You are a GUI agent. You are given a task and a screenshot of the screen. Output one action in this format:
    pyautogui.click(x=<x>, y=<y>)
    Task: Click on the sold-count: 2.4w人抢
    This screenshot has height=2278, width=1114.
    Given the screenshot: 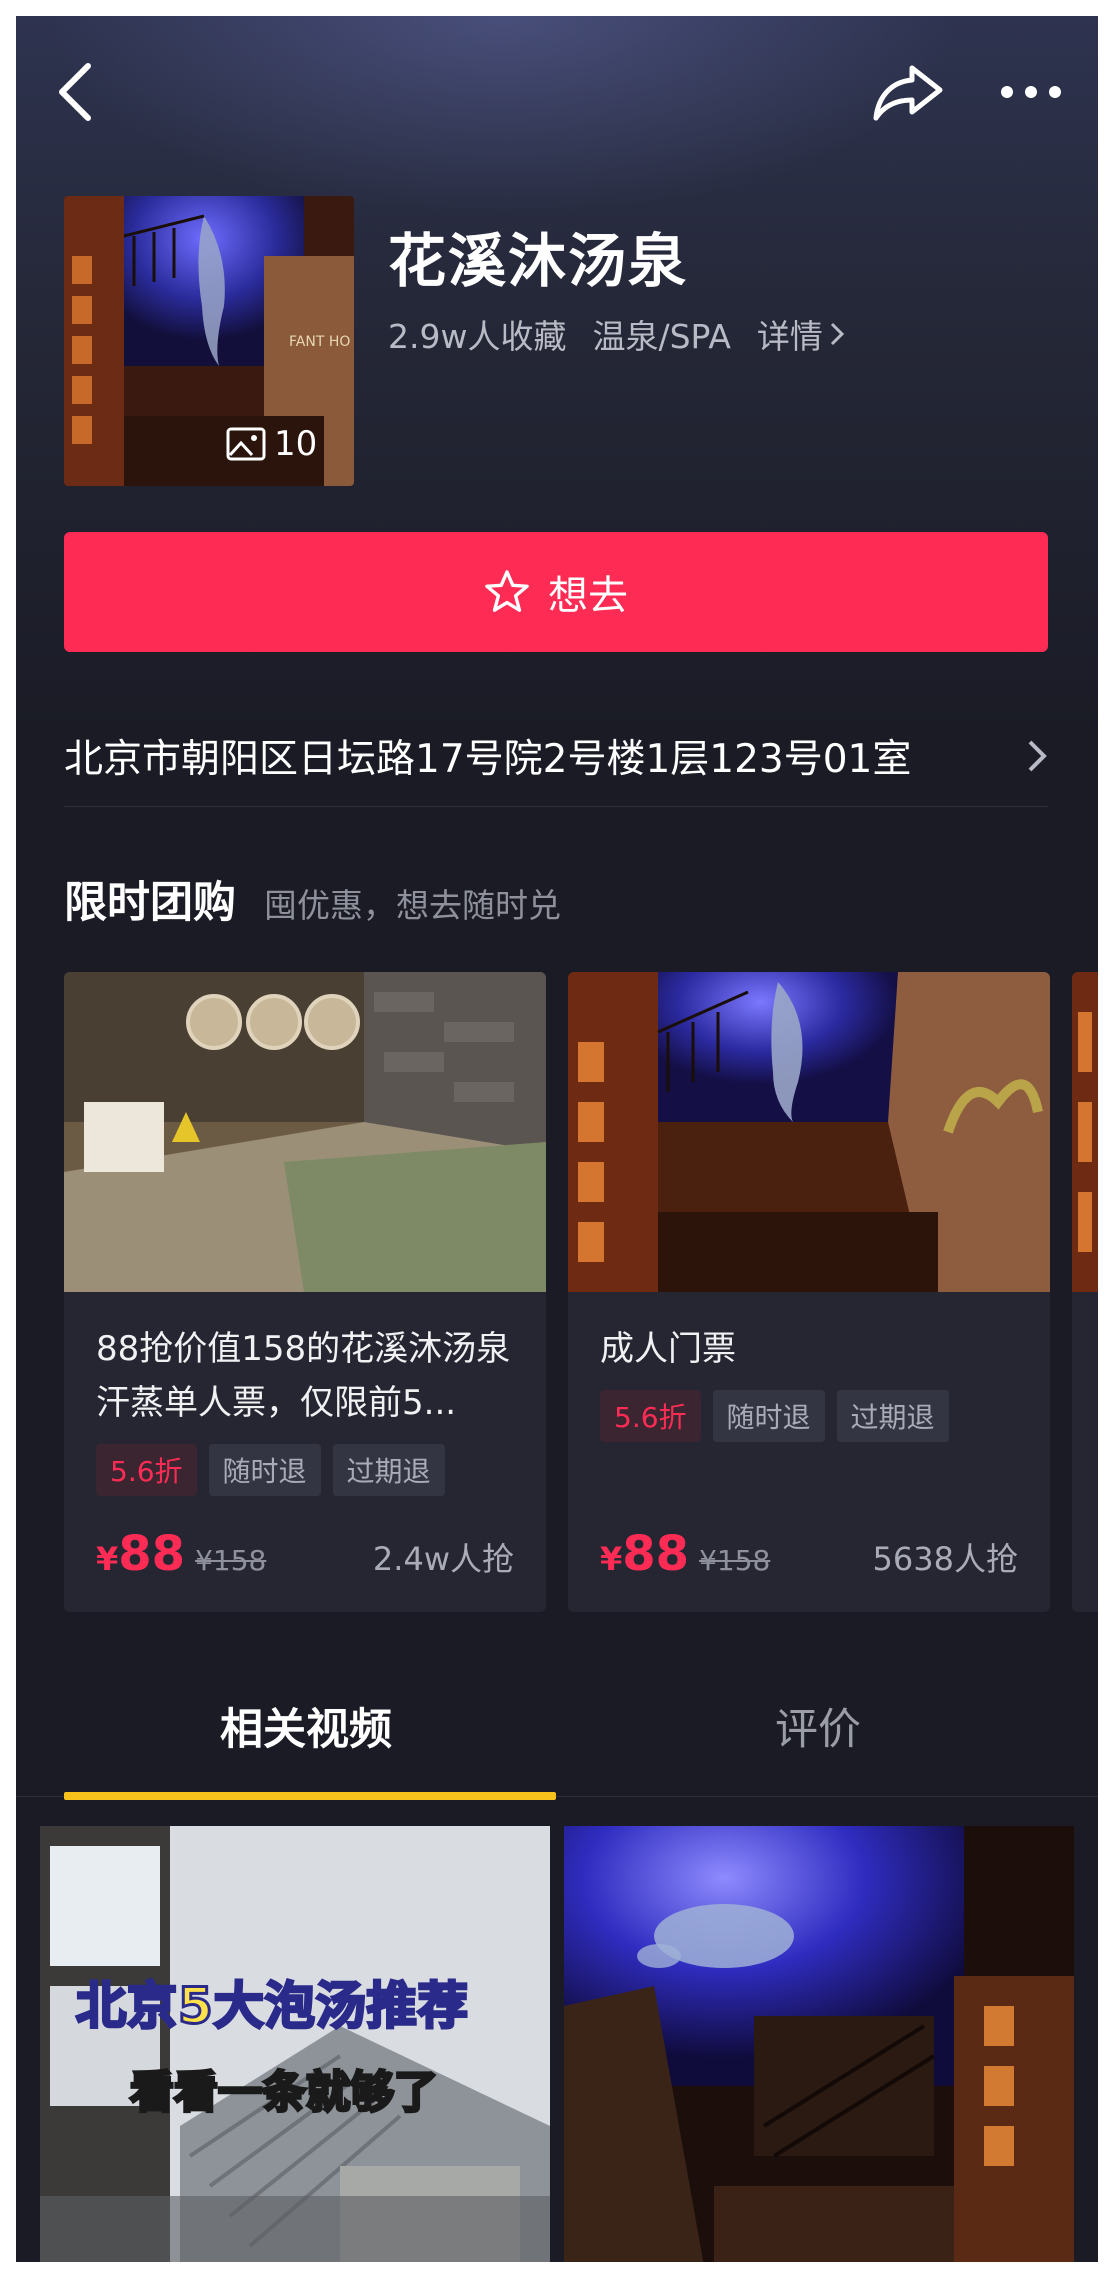 What is the action you would take?
    pyautogui.click(x=443, y=1559)
    